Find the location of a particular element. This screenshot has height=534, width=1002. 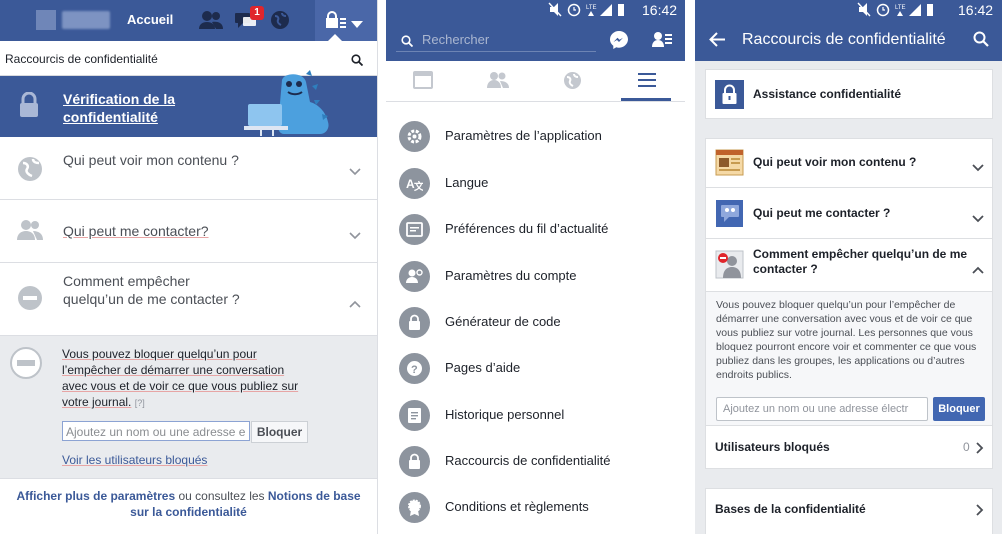

gear-icon is located at coordinates (414, 136).